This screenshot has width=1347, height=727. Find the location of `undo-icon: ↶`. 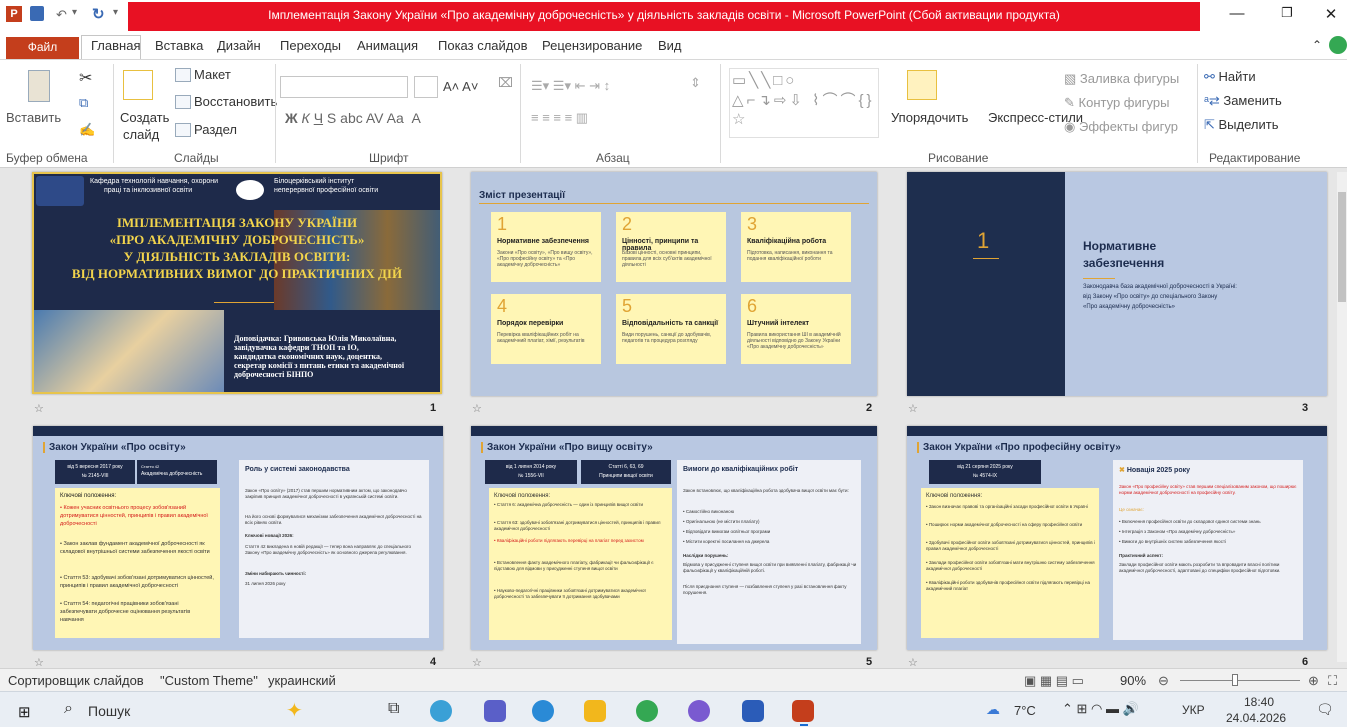

undo-icon: ↶ is located at coordinates (61, 15).